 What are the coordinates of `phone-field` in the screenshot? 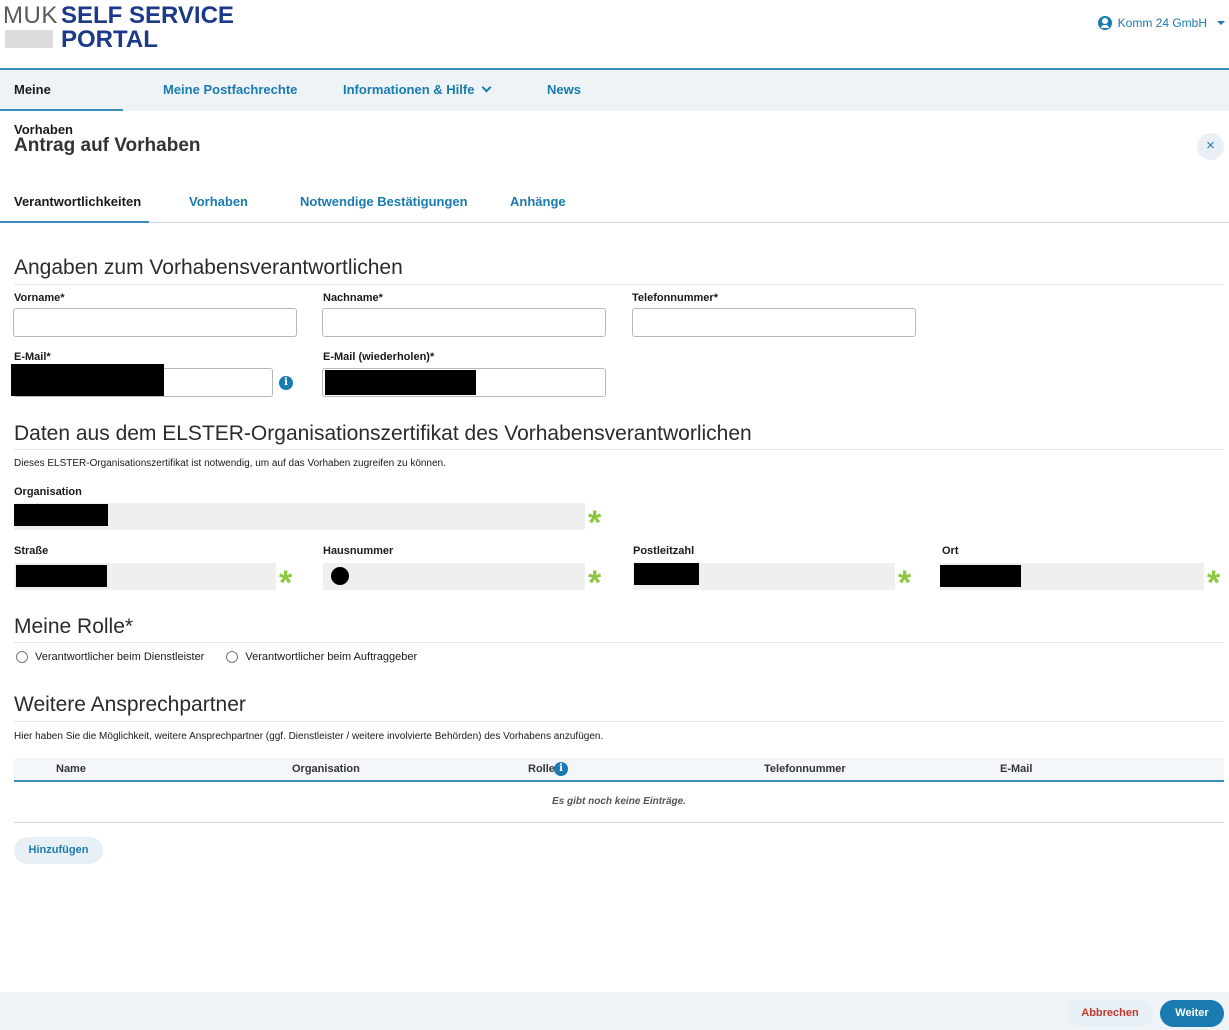 It's located at (774, 322).